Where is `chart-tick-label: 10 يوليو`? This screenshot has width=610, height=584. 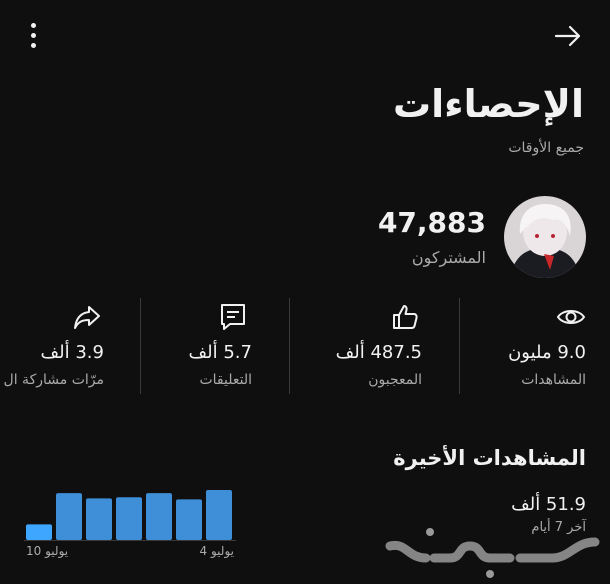 chart-tick-label: 10 يوليو is located at coordinates (47, 551).